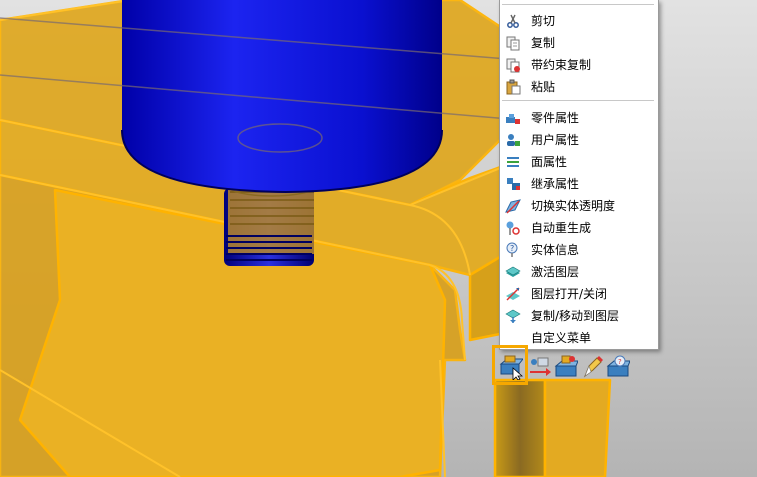  I want to click on menu-item-toggle-transparency: 切换实体透明度, so click(579, 206).